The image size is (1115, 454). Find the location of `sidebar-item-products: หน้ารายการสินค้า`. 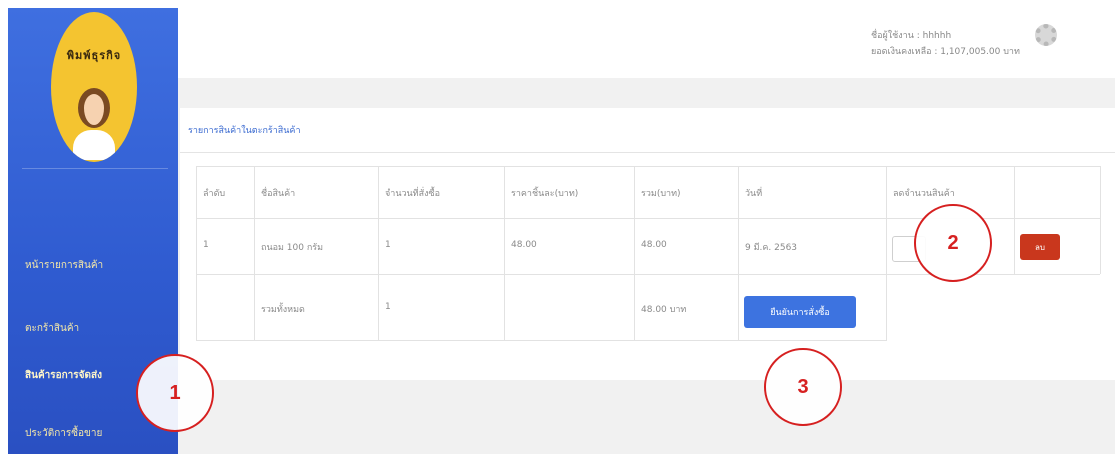

sidebar-item-products: หน้ารายการสินค้า is located at coordinates (95, 265).